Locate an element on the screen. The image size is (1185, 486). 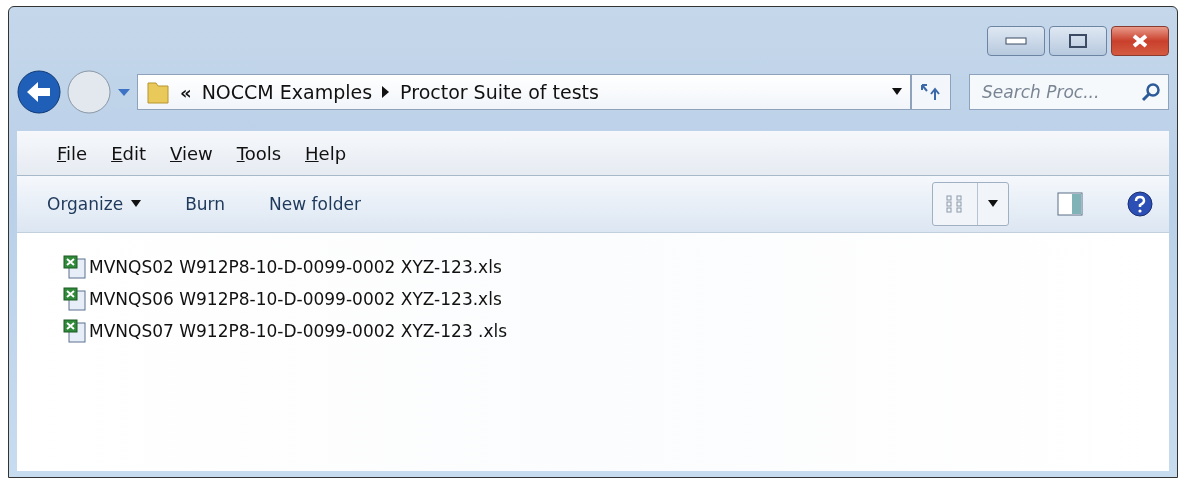
refresh-arrows-icon is located at coordinates (931, 92).